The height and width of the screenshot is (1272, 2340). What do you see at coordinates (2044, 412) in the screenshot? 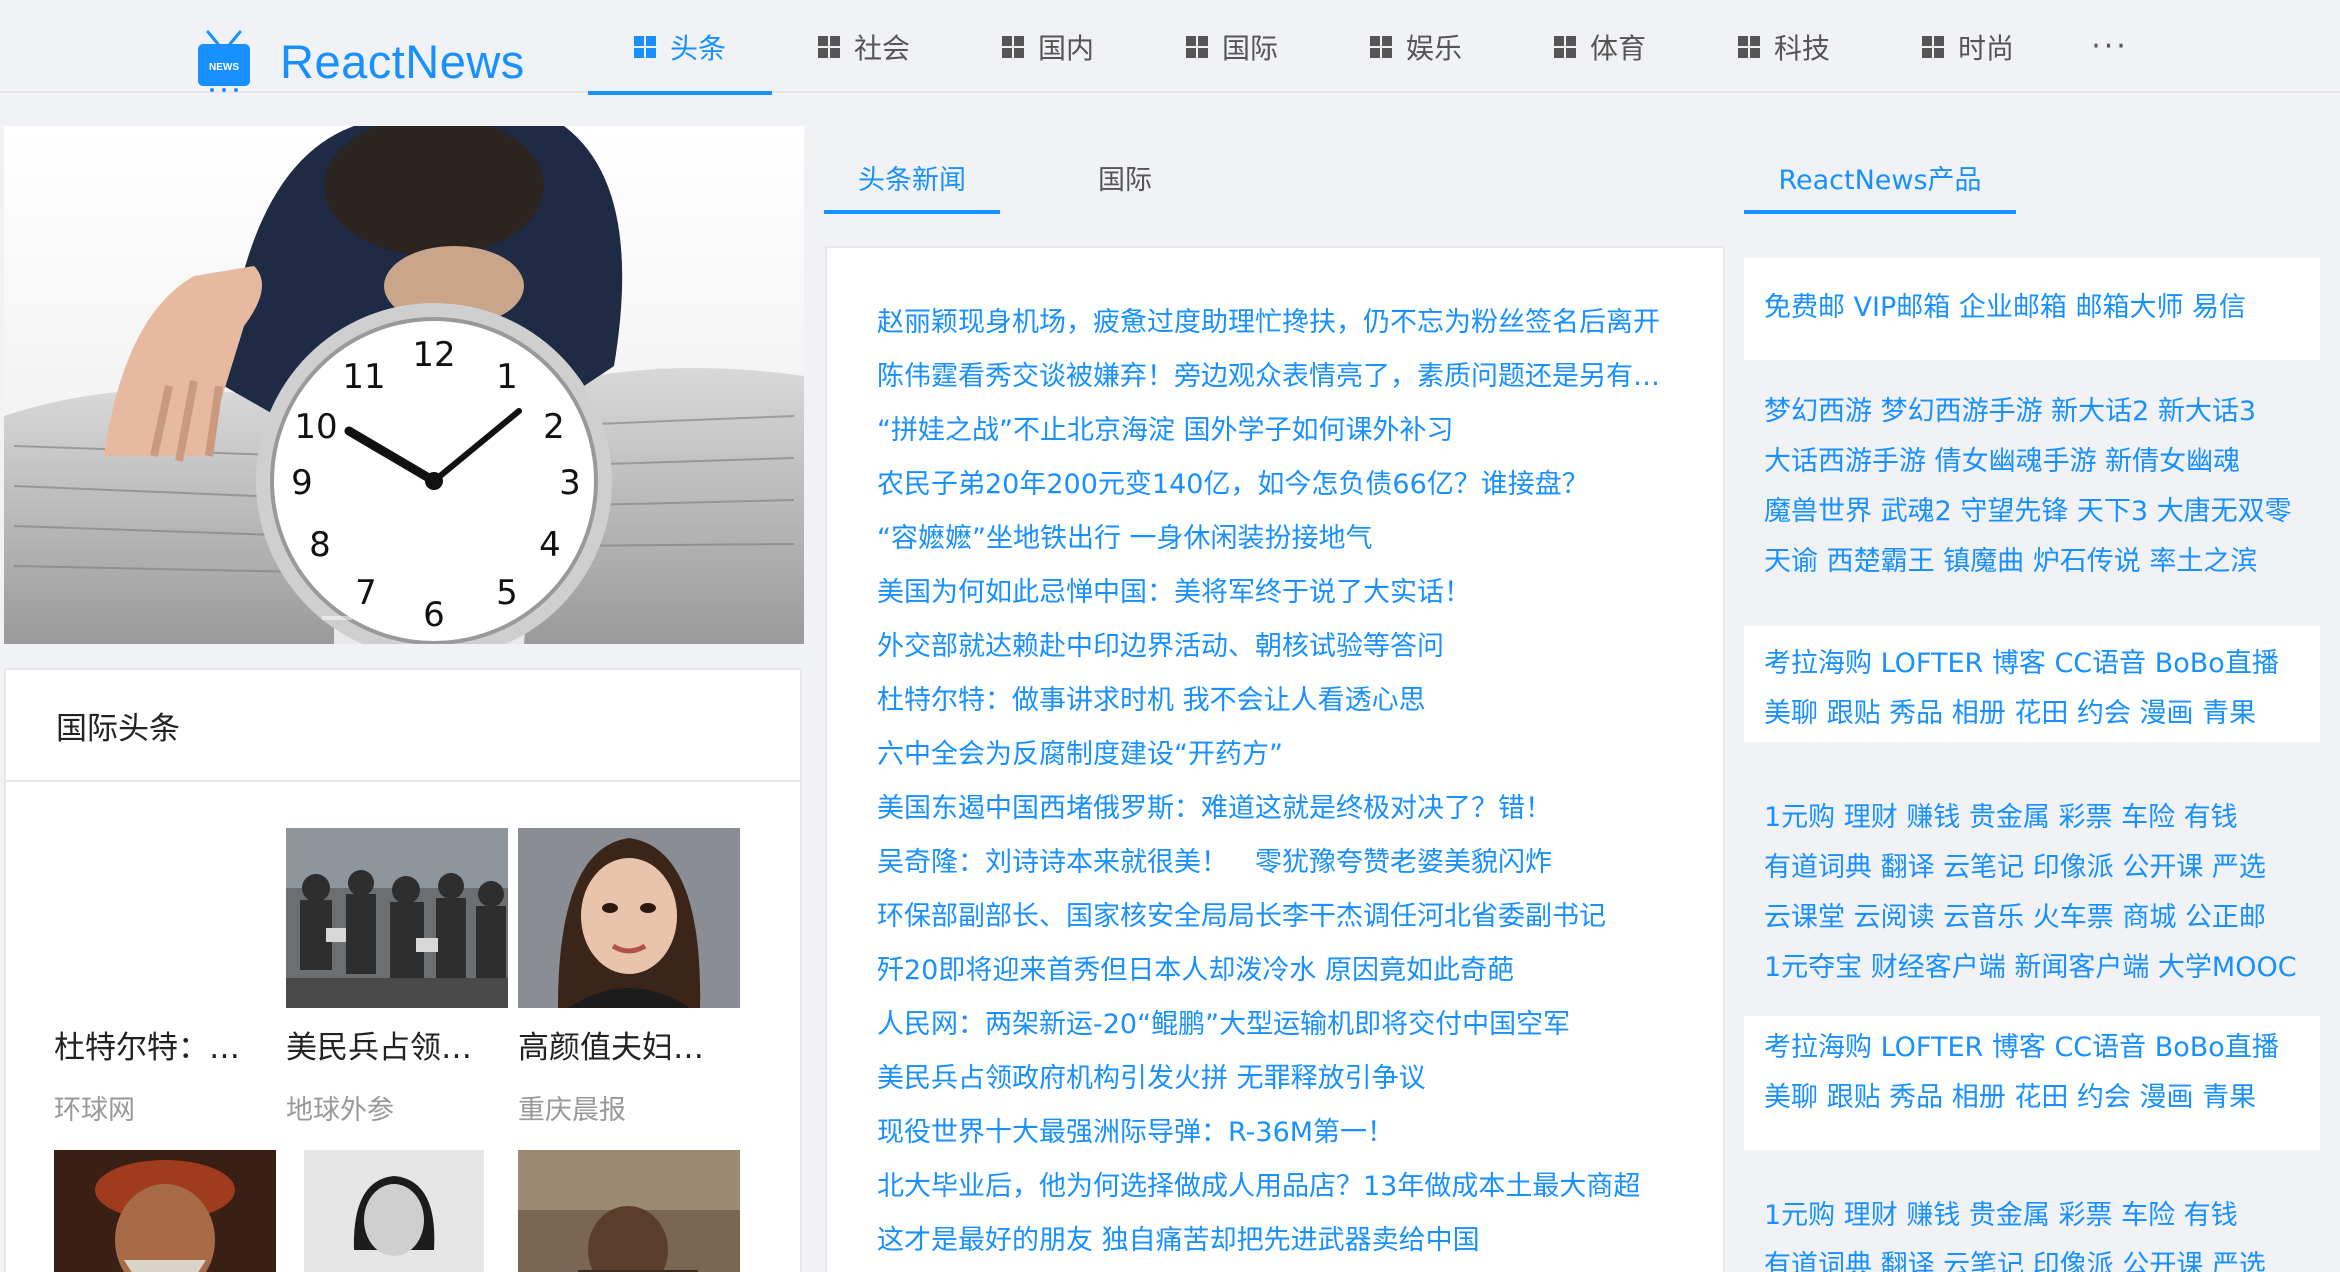
I see `product-links: 梦幻西游 梦幻西游手游 新大话2 新大话3` at bounding box center [2044, 412].